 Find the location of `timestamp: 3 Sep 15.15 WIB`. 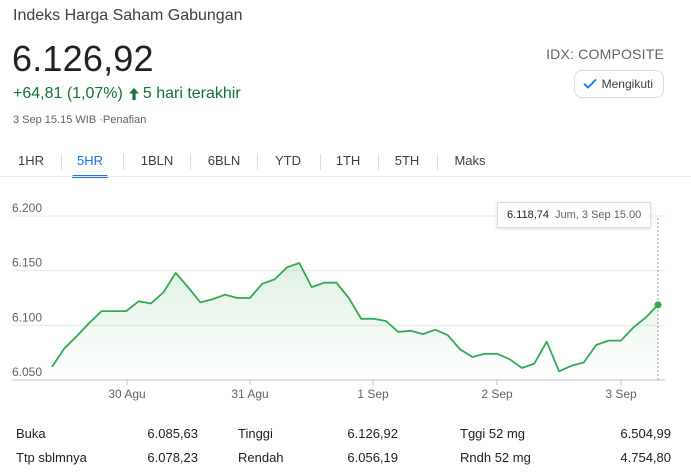

timestamp: 3 Sep 15.15 WIB is located at coordinates (55, 120).